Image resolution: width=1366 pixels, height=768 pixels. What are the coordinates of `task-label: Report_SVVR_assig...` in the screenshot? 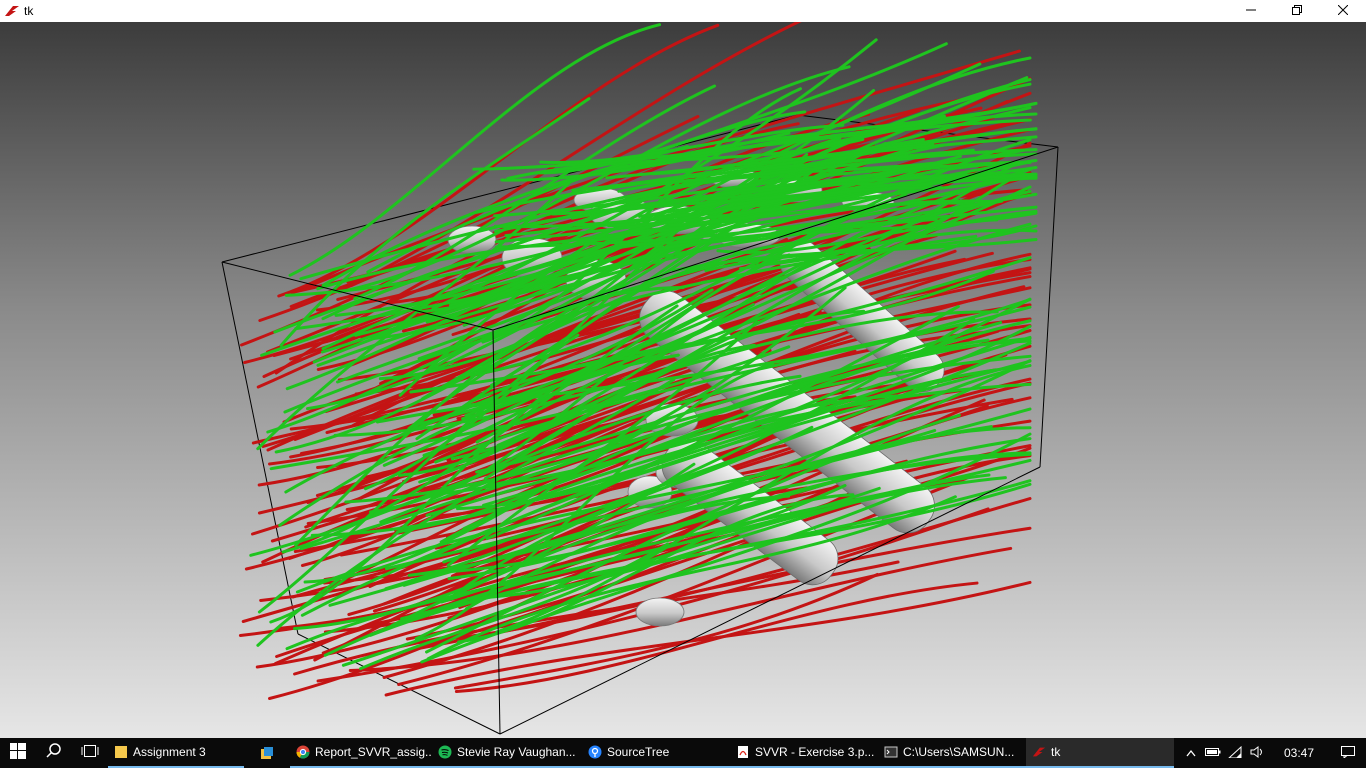 It's located at (373, 752).